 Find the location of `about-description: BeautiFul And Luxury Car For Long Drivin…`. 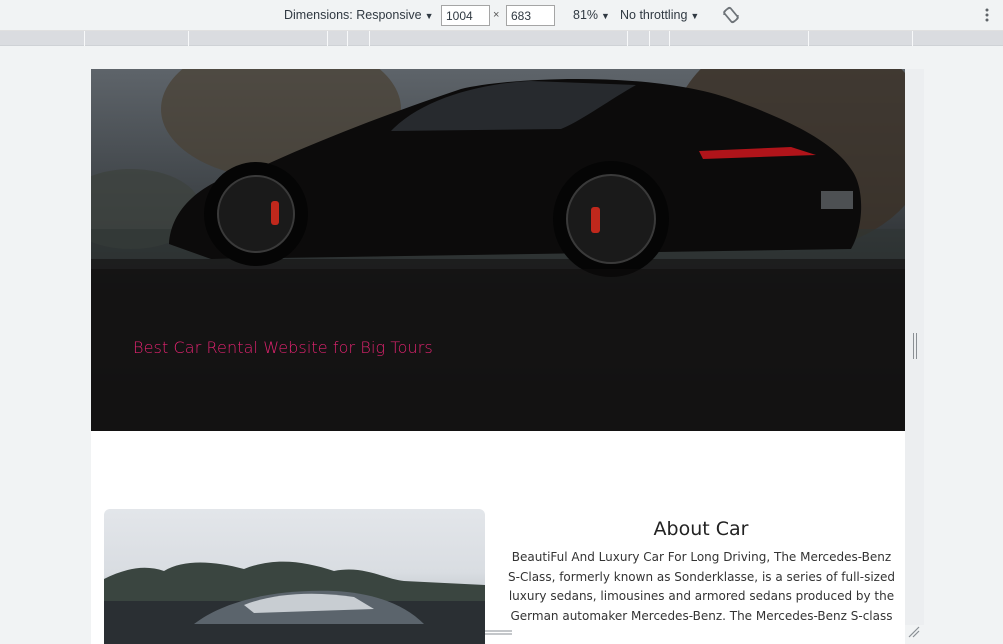

about-description: BeautiFul And Luxury Car For Long Drivin… is located at coordinates (701, 586).